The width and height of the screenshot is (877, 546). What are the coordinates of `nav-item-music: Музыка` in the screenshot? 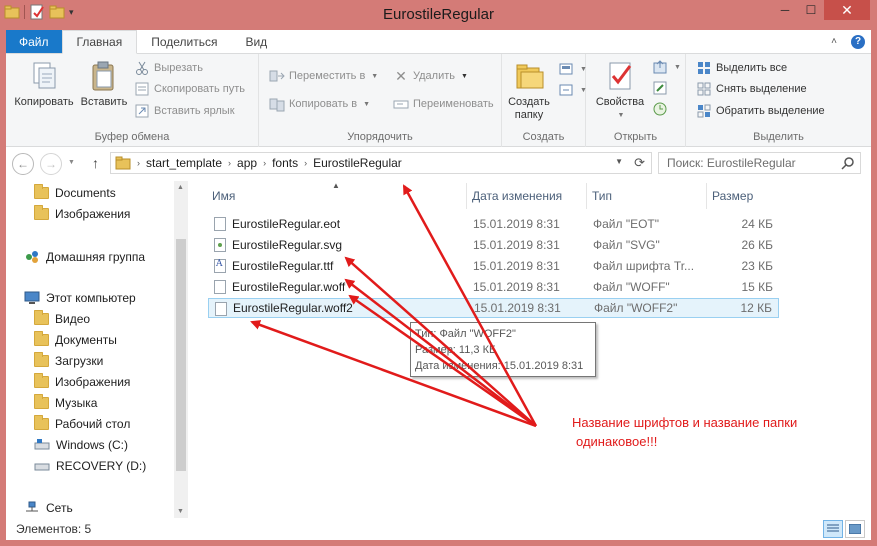 It's located at (65, 402).